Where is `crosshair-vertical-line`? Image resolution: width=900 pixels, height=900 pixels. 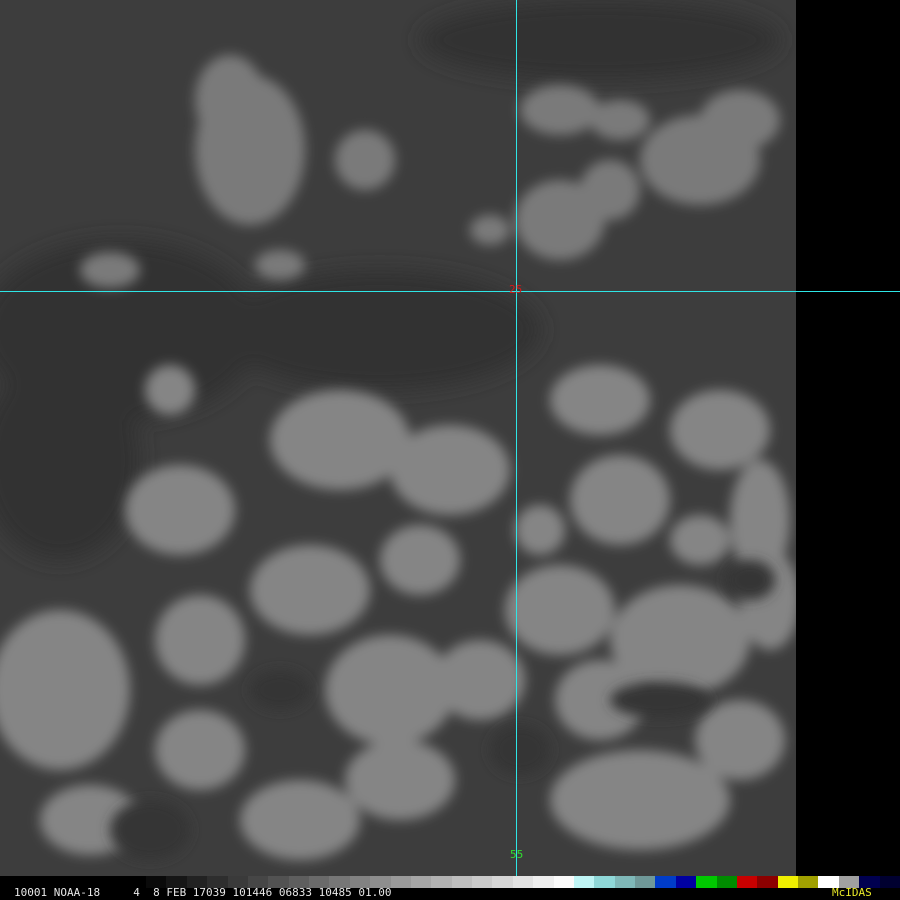
crosshair-vertical-line is located at coordinates (516, 438).